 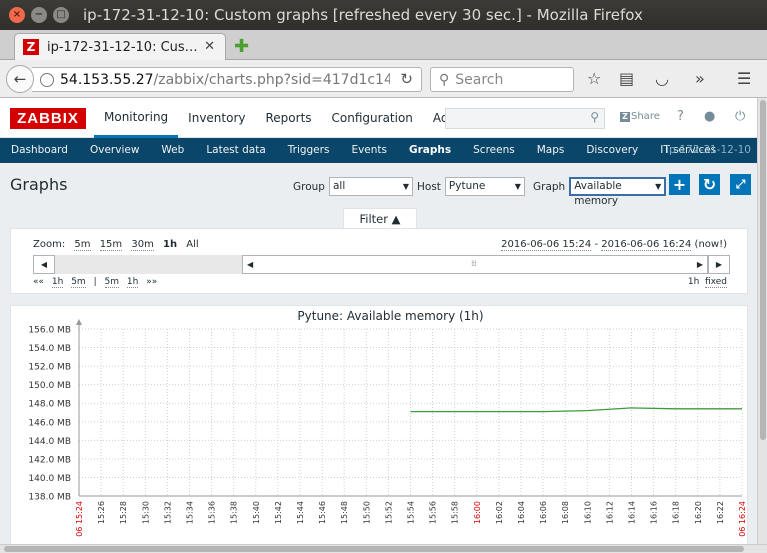 What do you see at coordinates (209, 46) in the screenshot?
I see `tab-close-icon: ✕` at bounding box center [209, 46].